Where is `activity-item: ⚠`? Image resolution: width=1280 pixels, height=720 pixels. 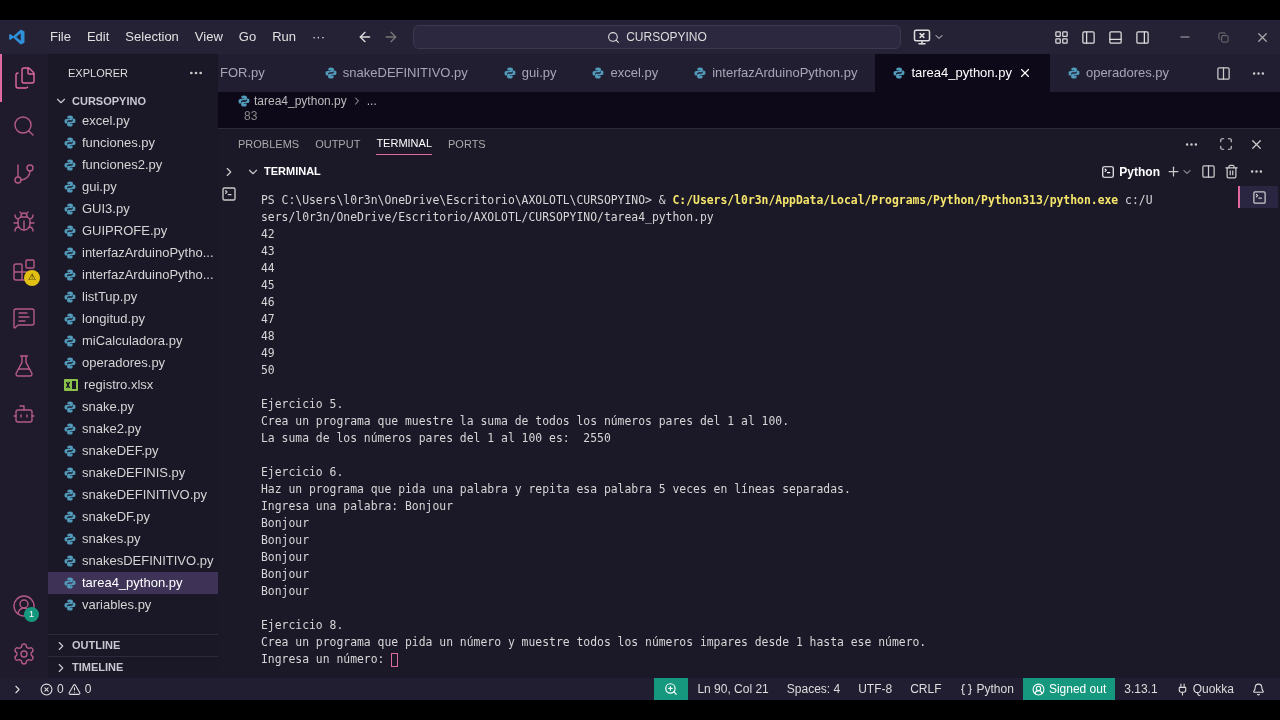
activity-item: ⚠ is located at coordinates (24, 270).